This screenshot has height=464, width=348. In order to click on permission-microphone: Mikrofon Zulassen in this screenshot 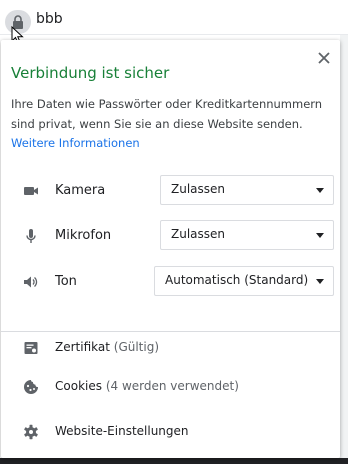, I will do `click(170, 236)`.